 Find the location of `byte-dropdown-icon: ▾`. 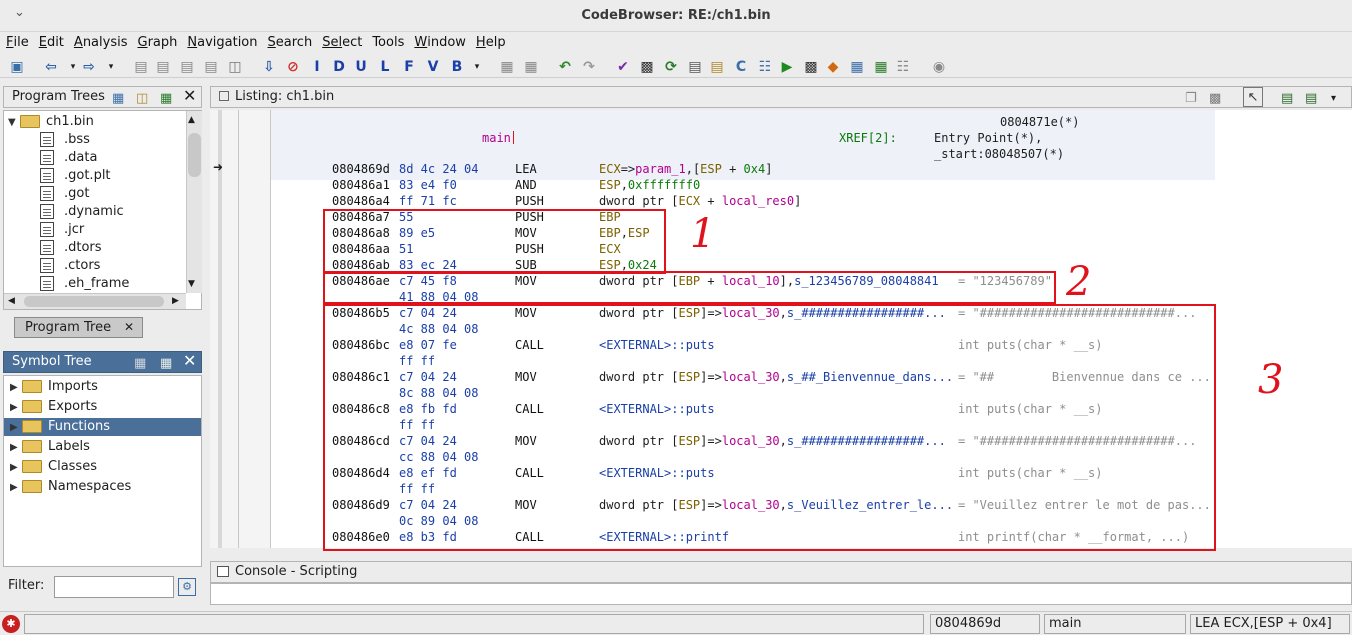

byte-dropdown-icon: ▾ is located at coordinates (477, 67).